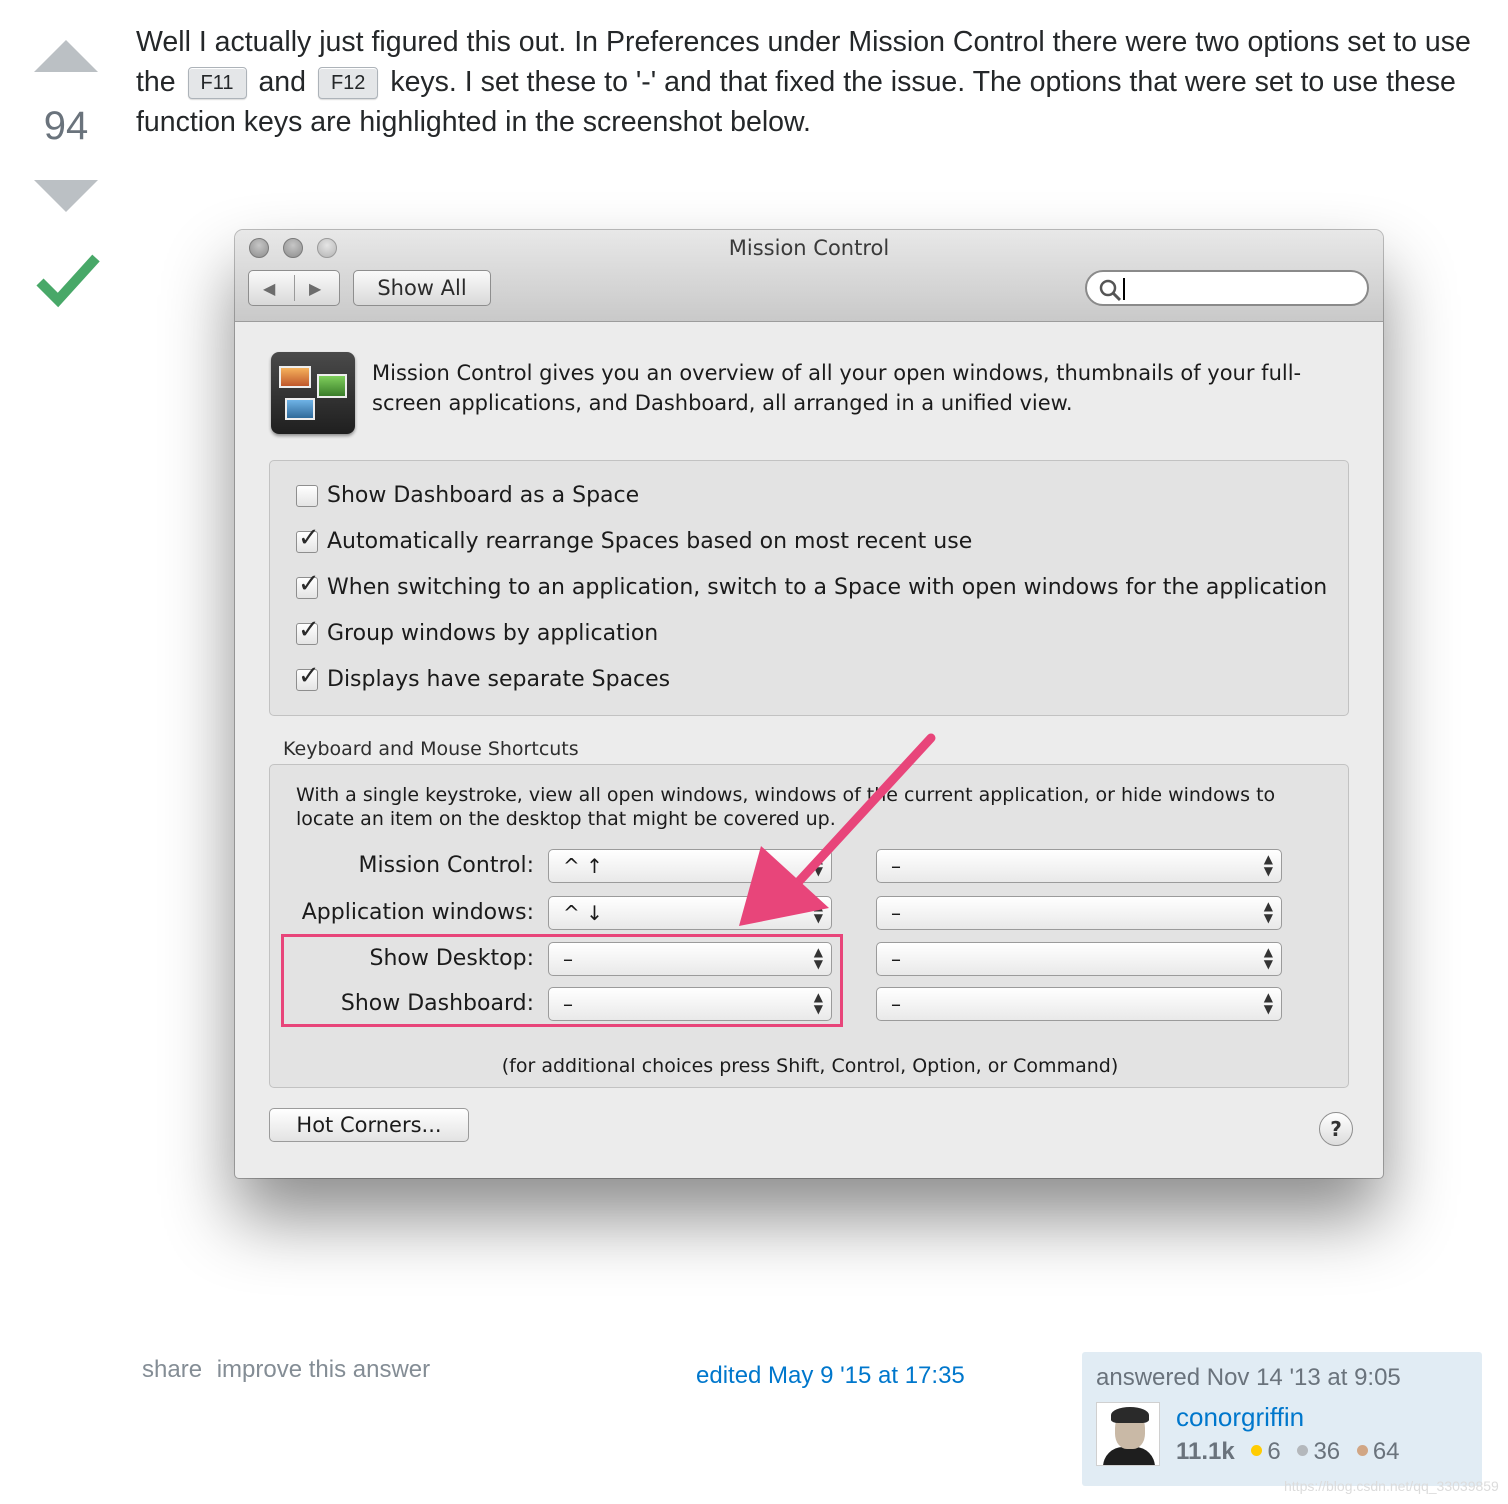 The image size is (1508, 1504). Describe the element at coordinates (307, 496) in the screenshot. I see `checkbox` at that location.